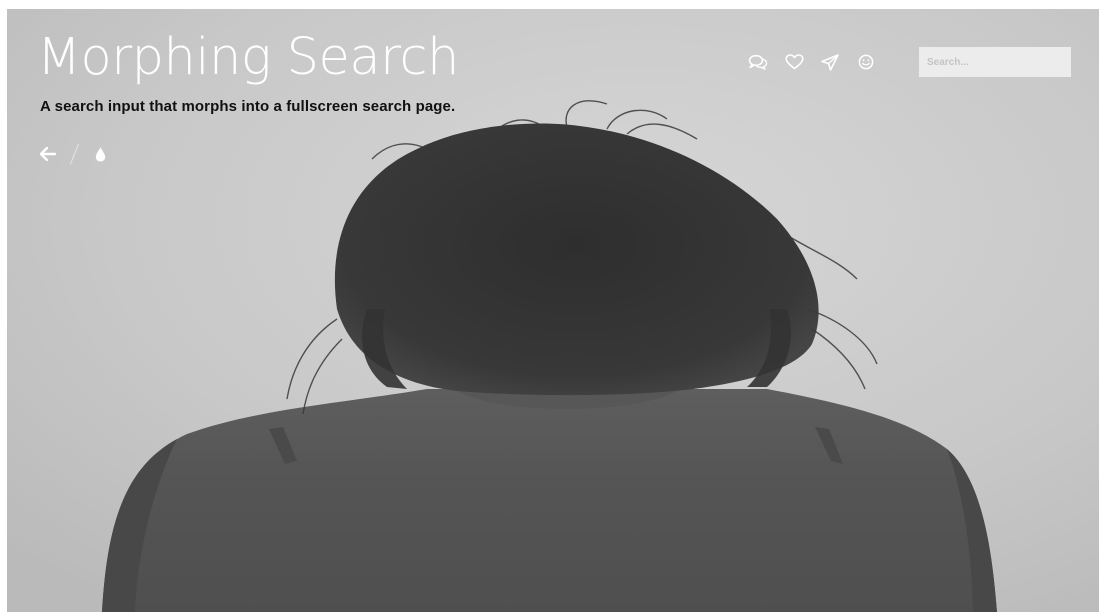  What do you see at coordinates (866, 62) in the screenshot?
I see `smiley-icon` at bounding box center [866, 62].